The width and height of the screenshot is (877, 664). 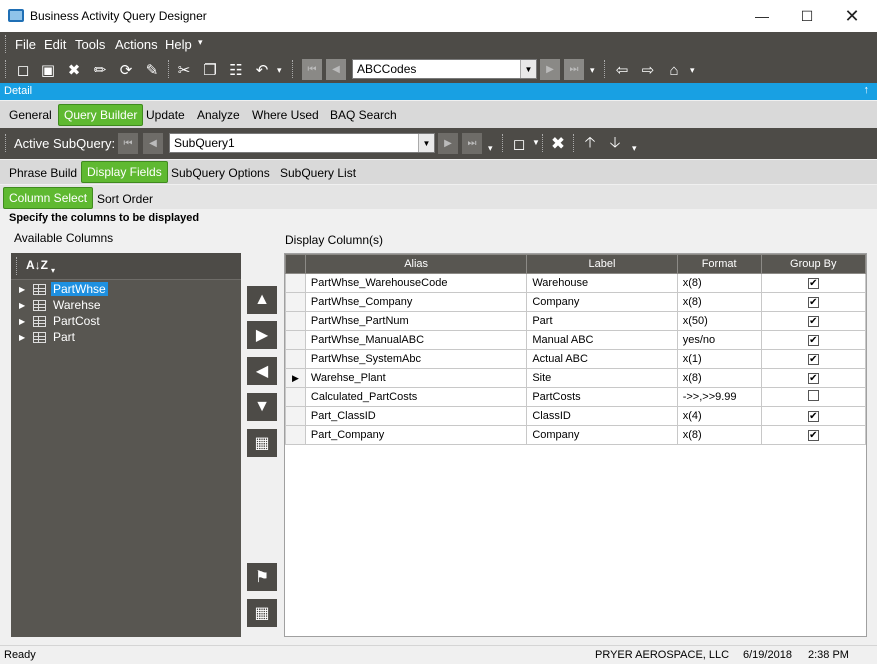 What do you see at coordinates (558, 144) in the screenshot?
I see `delete-subquery-icon: ✖` at bounding box center [558, 144].